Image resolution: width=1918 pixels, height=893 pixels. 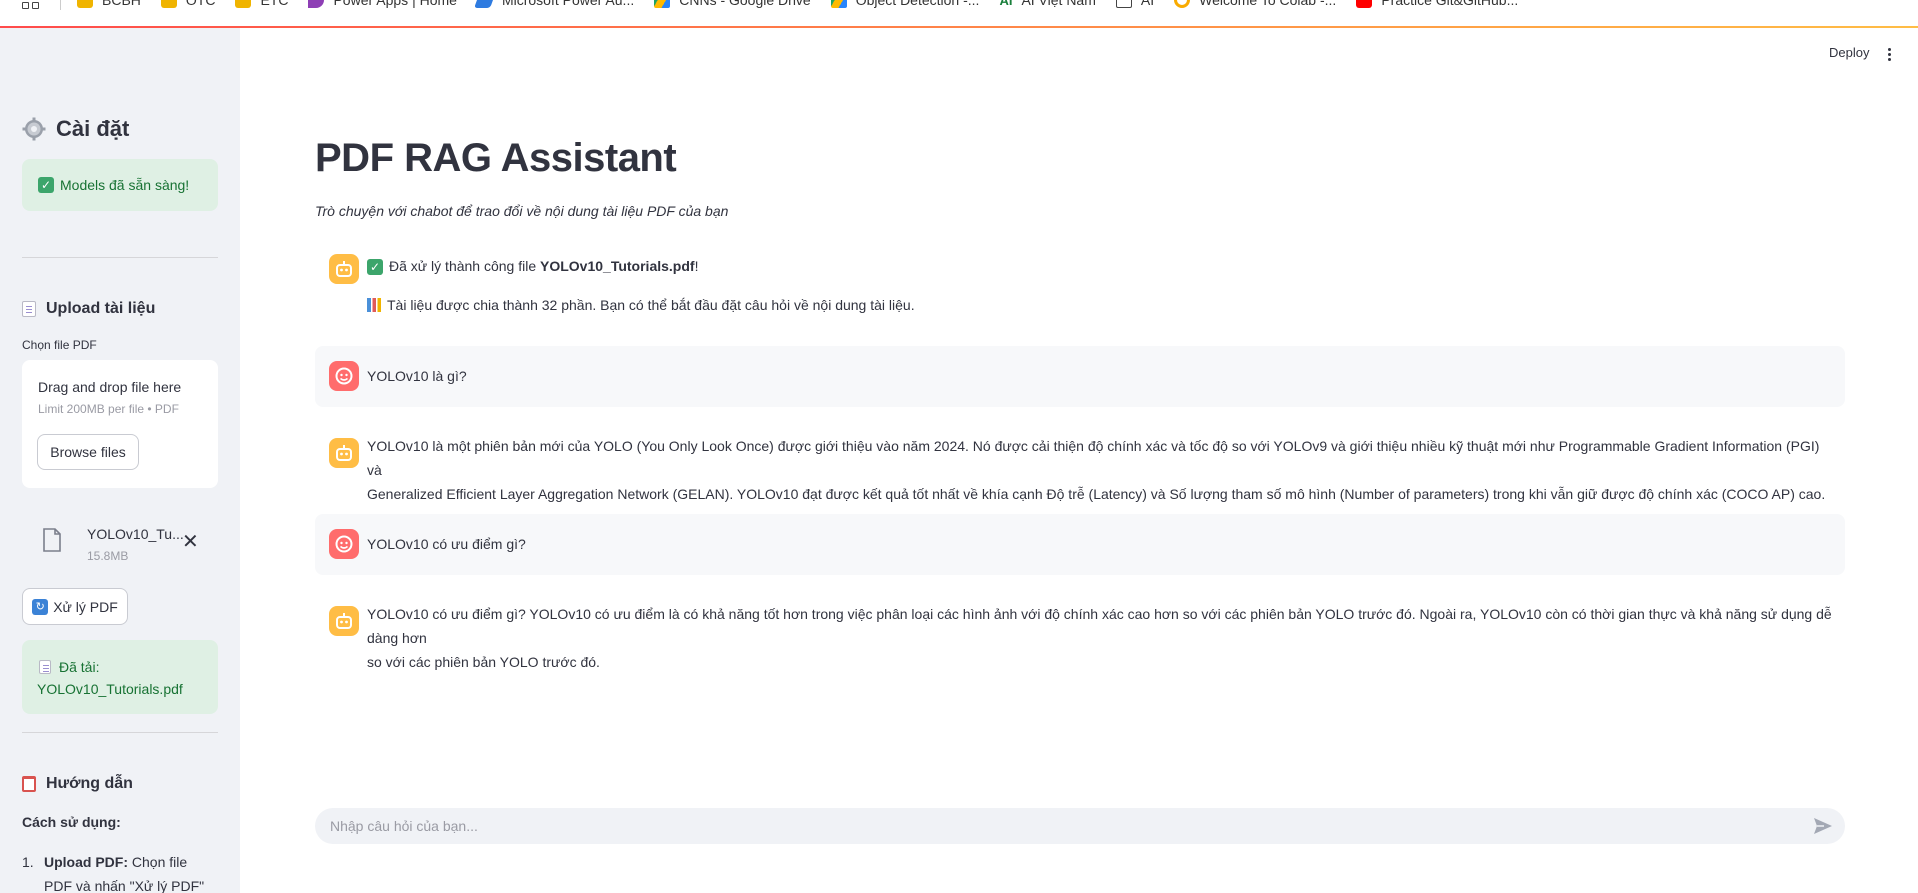 I want to click on colab-icon, so click(x=1182, y=4).